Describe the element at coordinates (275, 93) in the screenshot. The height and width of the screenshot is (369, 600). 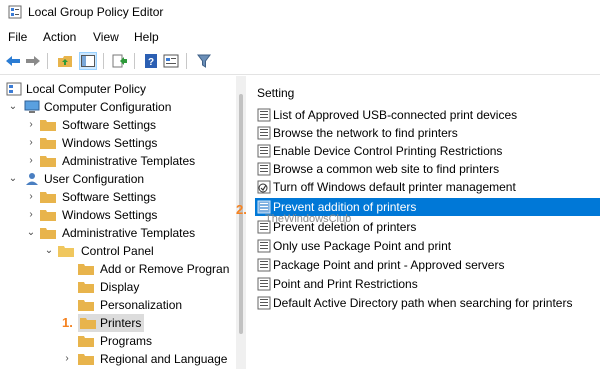
I see `column-header-setting: Setting` at that location.